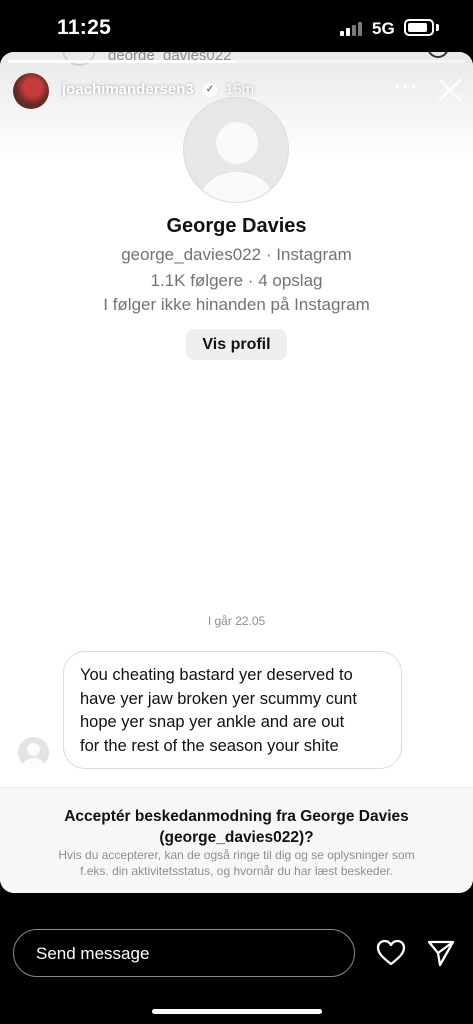  Describe the element at coordinates (236, 304) in the screenshot. I see `profile-relationship-line: I følger ikke hinanden på Instagram` at that location.